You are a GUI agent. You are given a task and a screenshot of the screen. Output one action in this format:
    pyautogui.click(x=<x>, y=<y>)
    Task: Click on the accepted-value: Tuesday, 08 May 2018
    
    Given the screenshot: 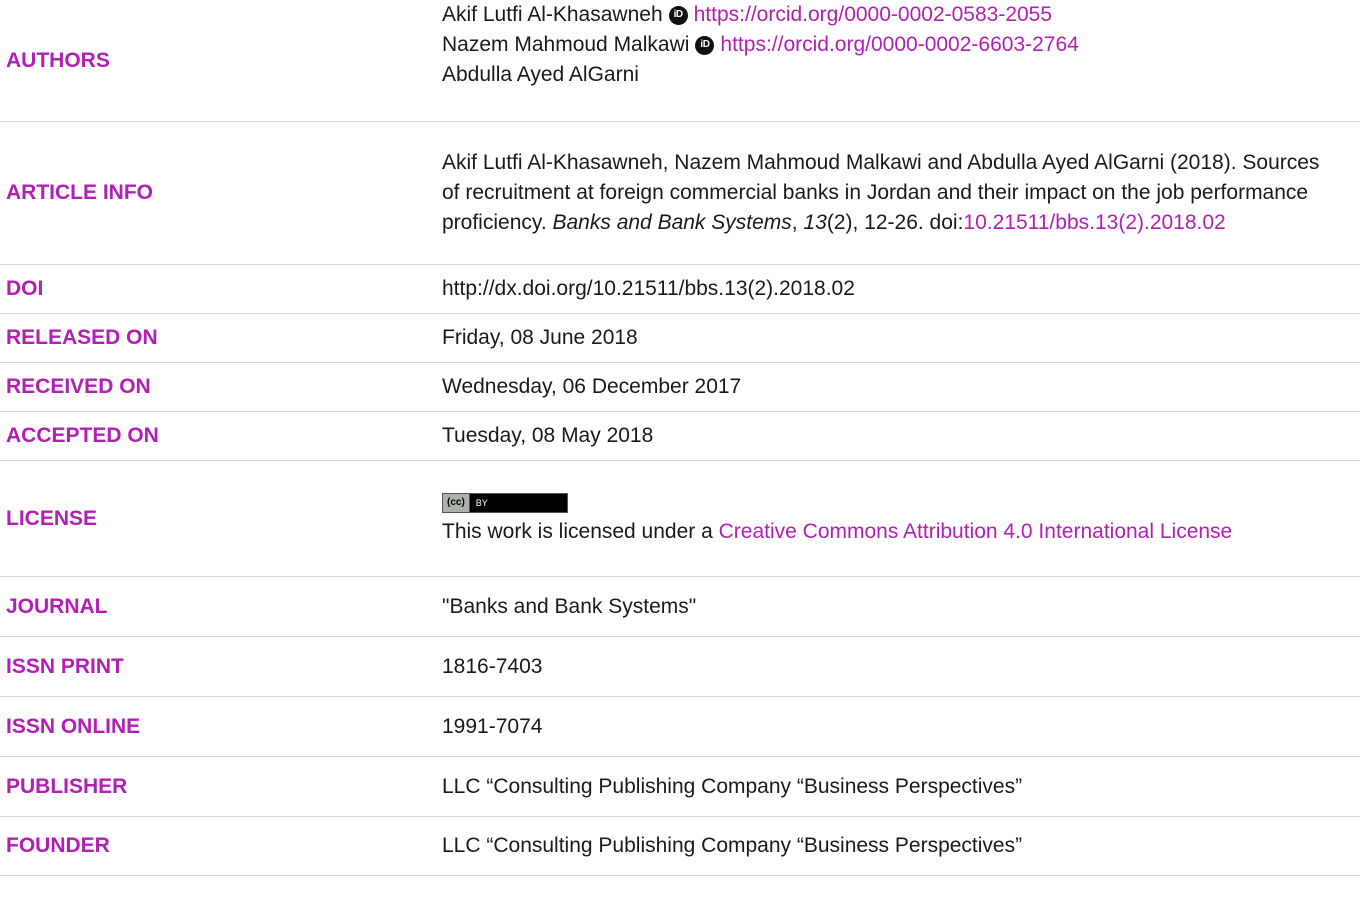 What is the action you would take?
    pyautogui.click(x=548, y=435)
    